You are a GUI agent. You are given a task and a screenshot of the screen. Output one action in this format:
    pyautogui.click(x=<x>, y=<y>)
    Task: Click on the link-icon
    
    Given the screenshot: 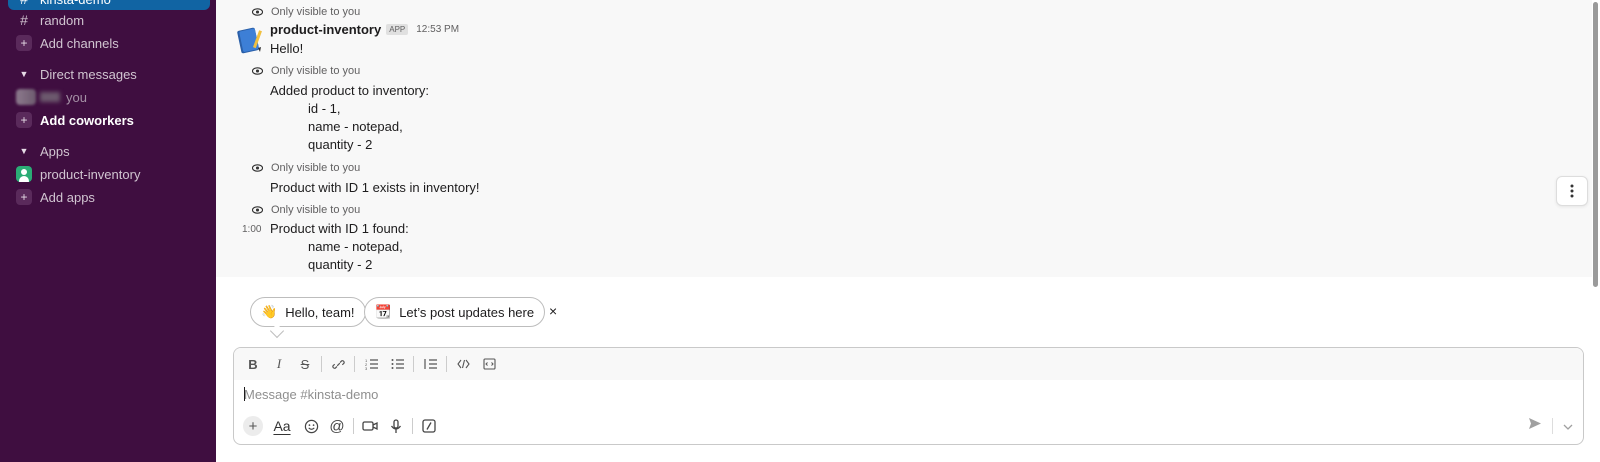 What is the action you would take?
    pyautogui.click(x=338, y=364)
    